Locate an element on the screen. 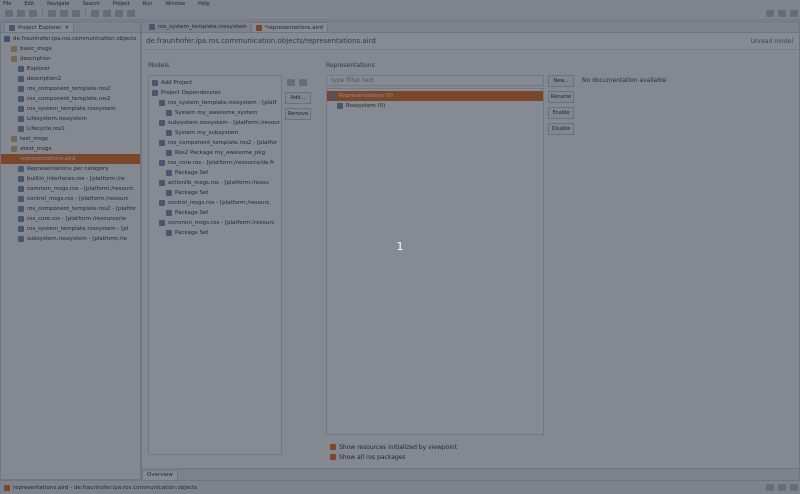 The width and height of the screenshot is (800, 494). rename-representation-button: Rename is located at coordinates (561, 97).